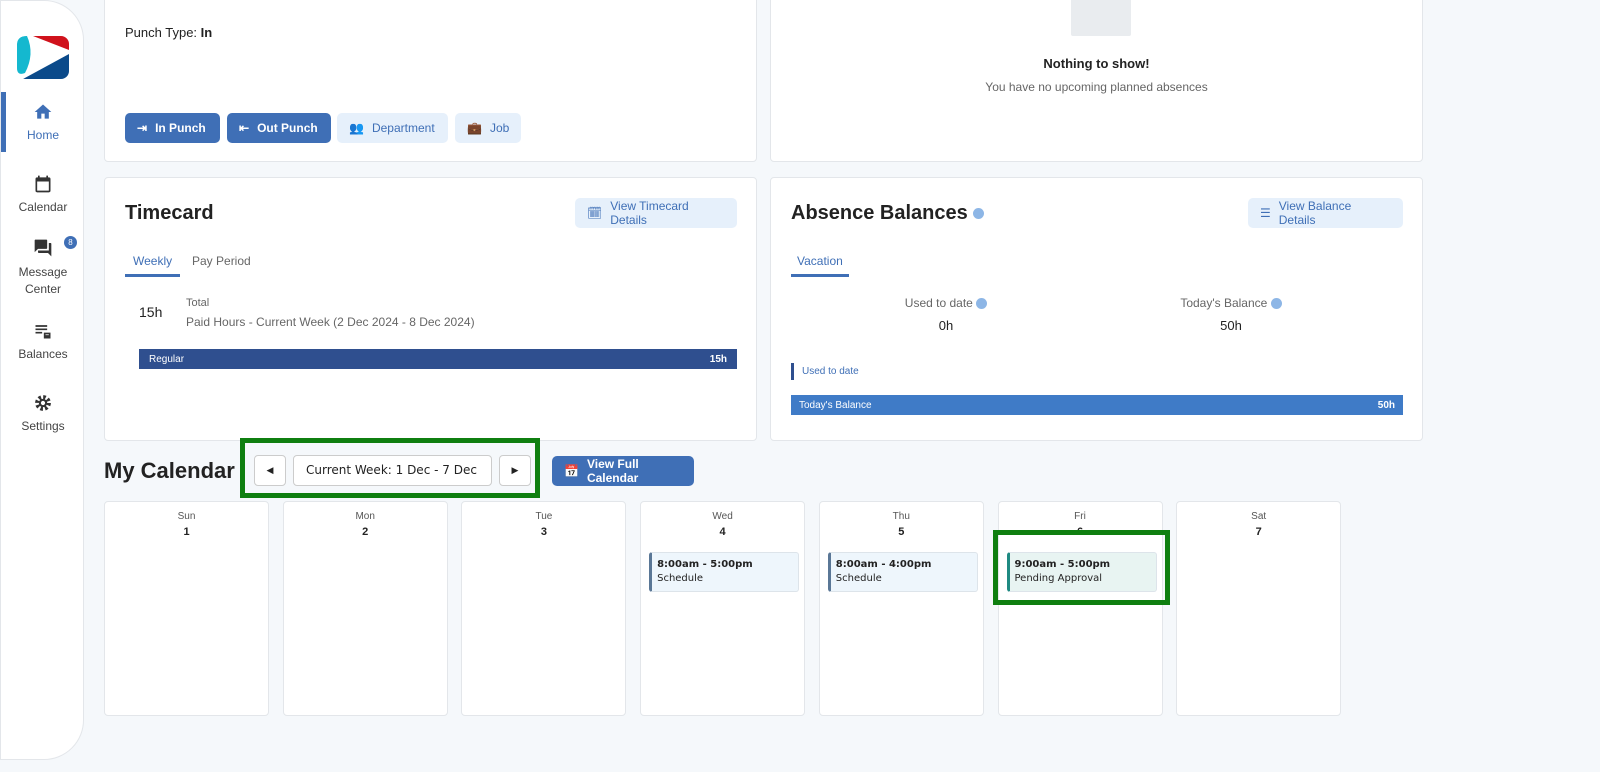 Image resolution: width=1600 pixels, height=772 pixels. Describe the element at coordinates (279, 128) in the screenshot. I see `out-punch-button: ⇤ Out Punch` at that location.